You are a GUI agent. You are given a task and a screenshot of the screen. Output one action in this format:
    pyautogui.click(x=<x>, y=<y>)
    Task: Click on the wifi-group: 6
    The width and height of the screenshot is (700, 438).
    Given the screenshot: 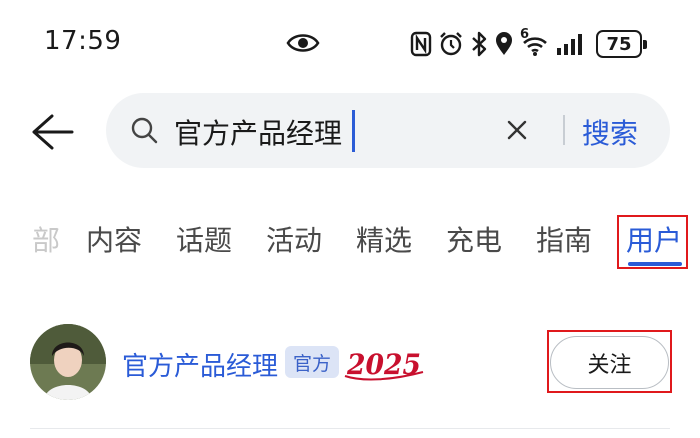 What is the action you would take?
    pyautogui.click(x=535, y=42)
    